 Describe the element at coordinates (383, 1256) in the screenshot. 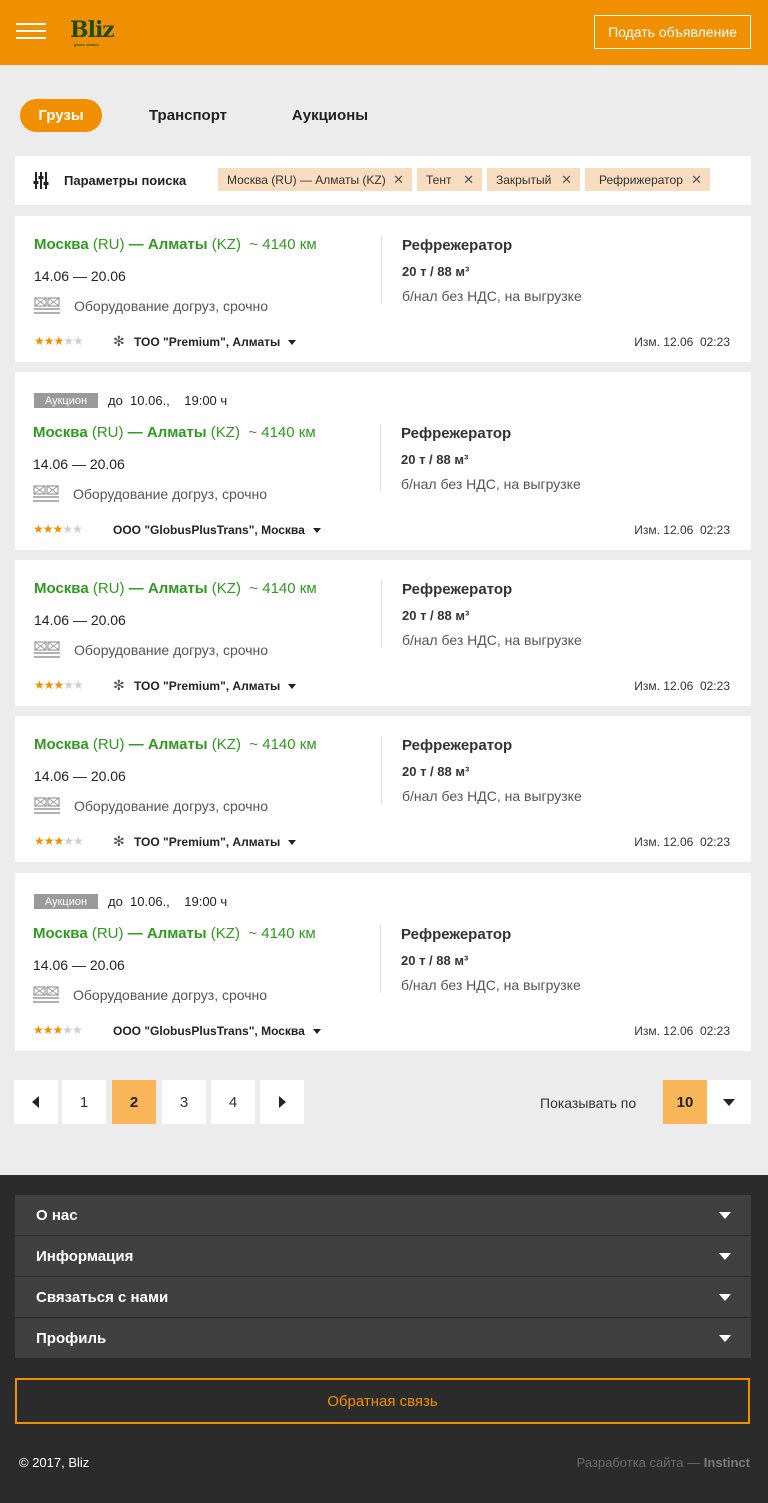

I see `footer-section-info: Информация` at that location.